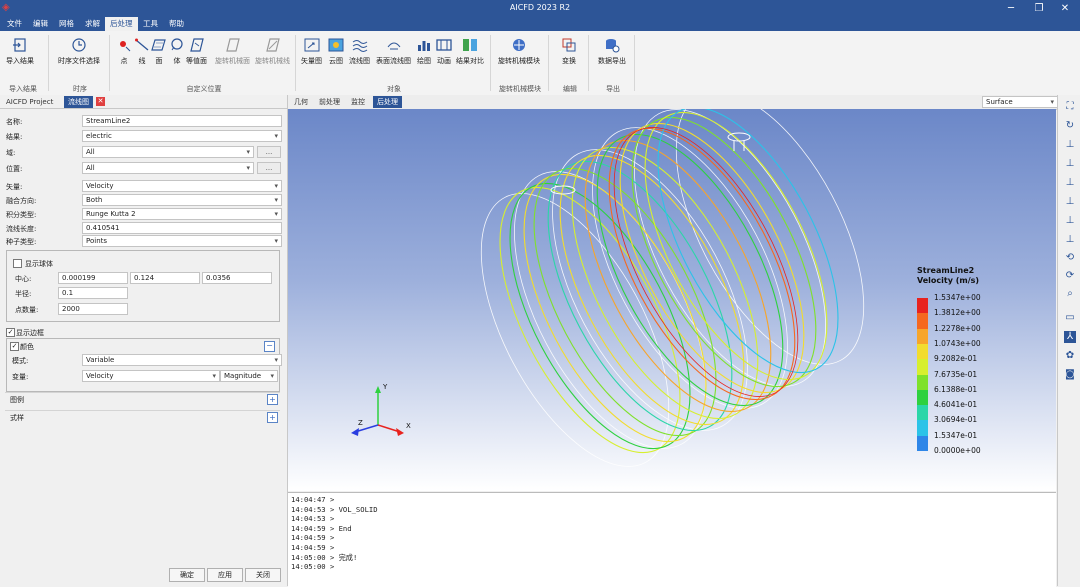 Image resolution: width=1080 pixels, height=587 pixels. What do you see at coordinates (92, 24) in the screenshot?
I see `menu-solve: 求解` at bounding box center [92, 24].